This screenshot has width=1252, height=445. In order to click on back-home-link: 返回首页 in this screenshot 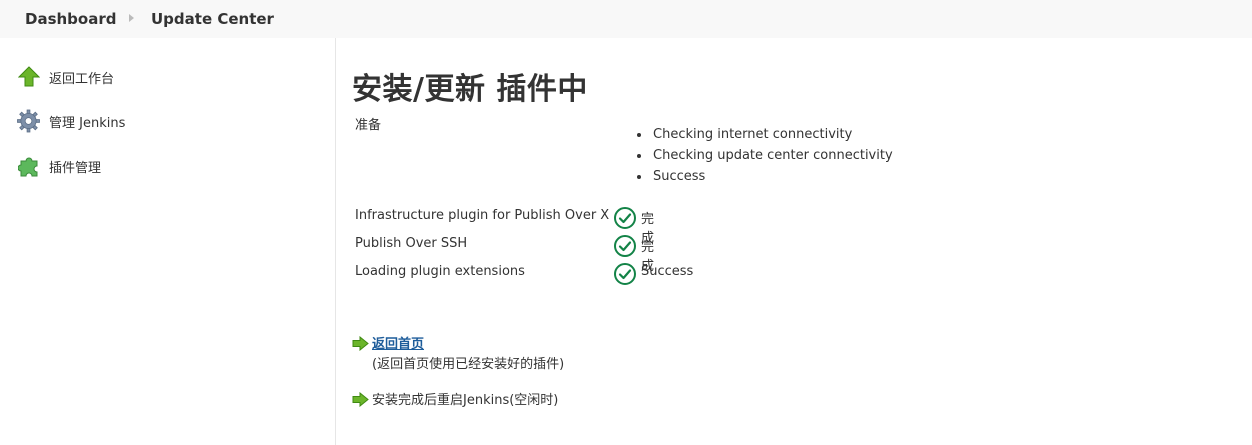, I will do `click(398, 342)`.